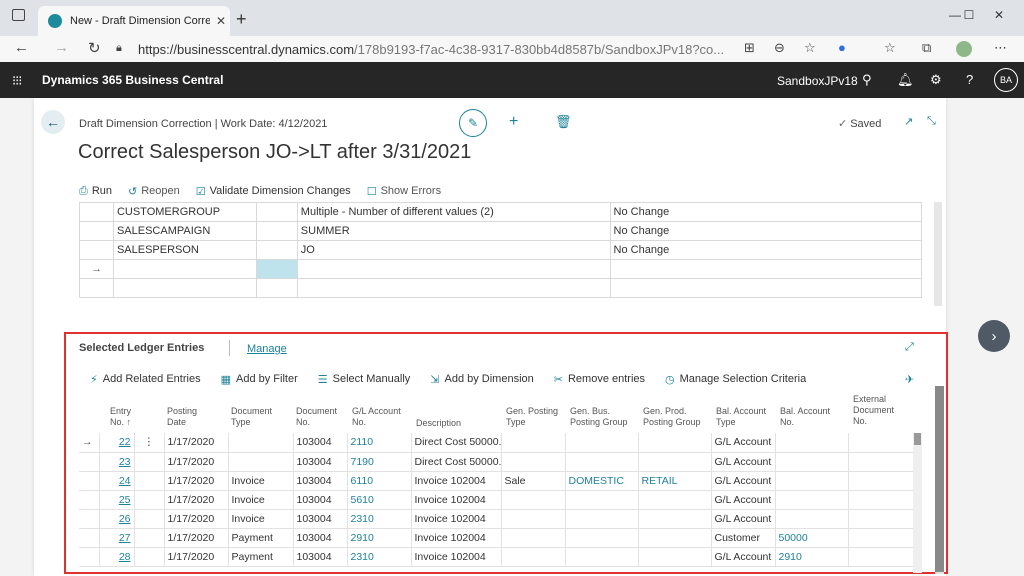 The height and width of the screenshot is (576, 1024). What do you see at coordinates (936, 80) in the screenshot?
I see `settings-gear-icon: ⚙` at bounding box center [936, 80].